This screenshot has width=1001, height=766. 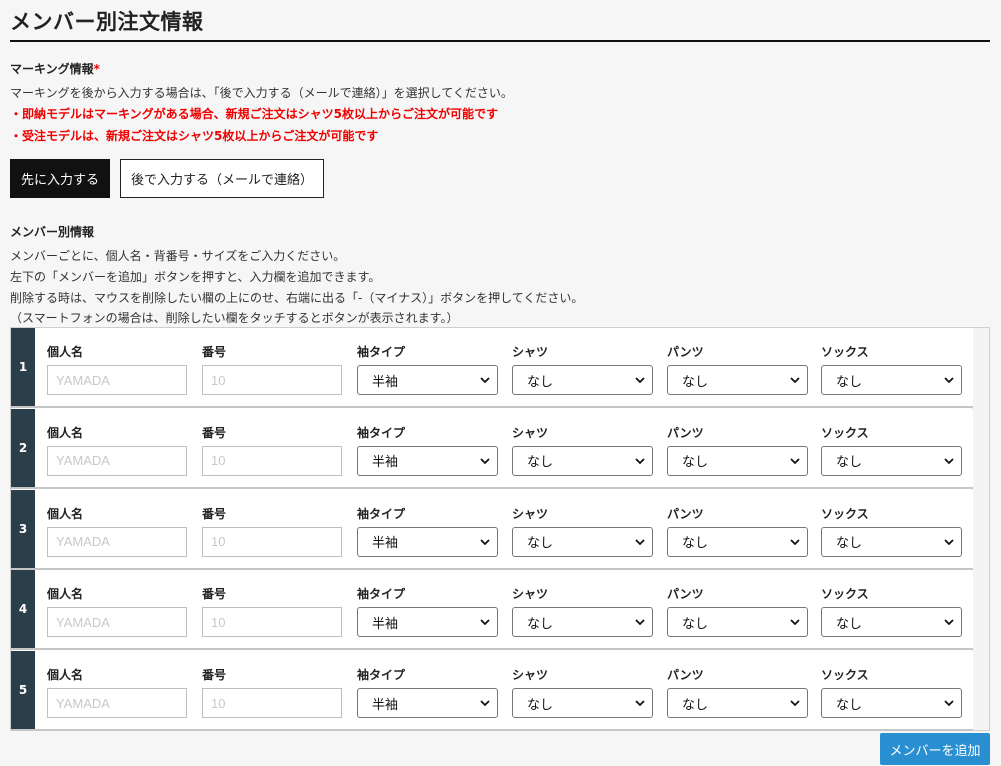 I want to click on marking-section-label: マーキング情報*, so click(x=55, y=68).